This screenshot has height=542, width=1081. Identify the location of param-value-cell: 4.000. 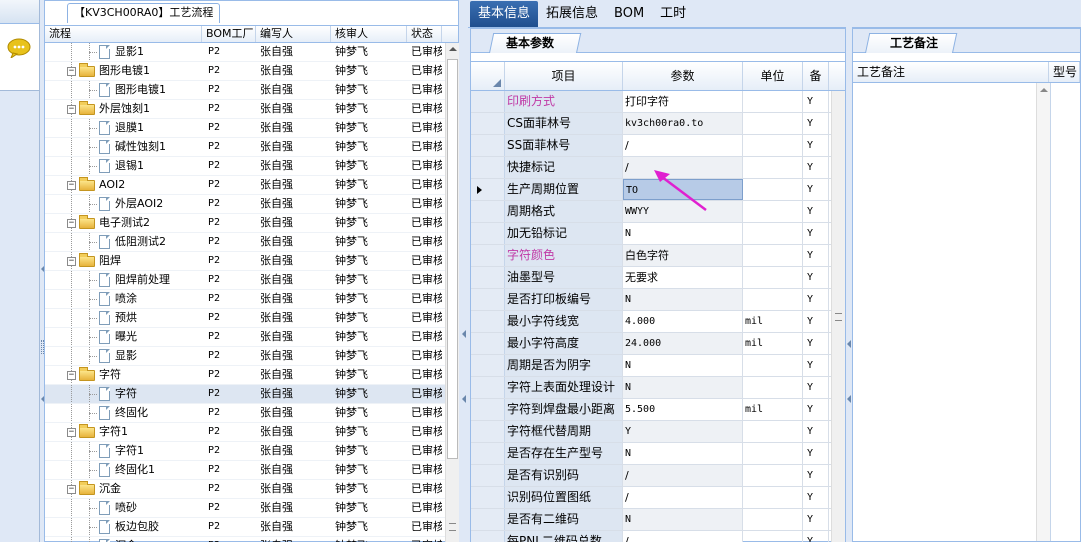
(683, 321).